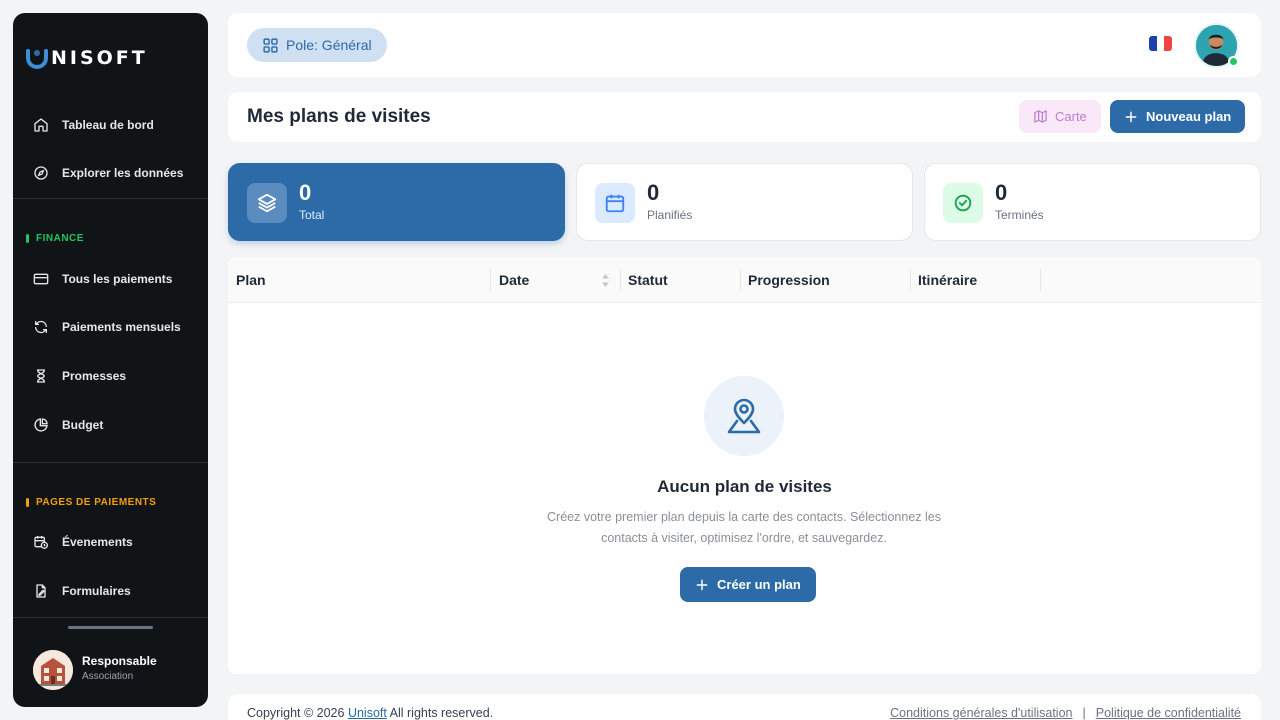 This screenshot has width=1280, height=720. I want to click on copyright-prefix: Copyright © 2026, so click(296, 713).